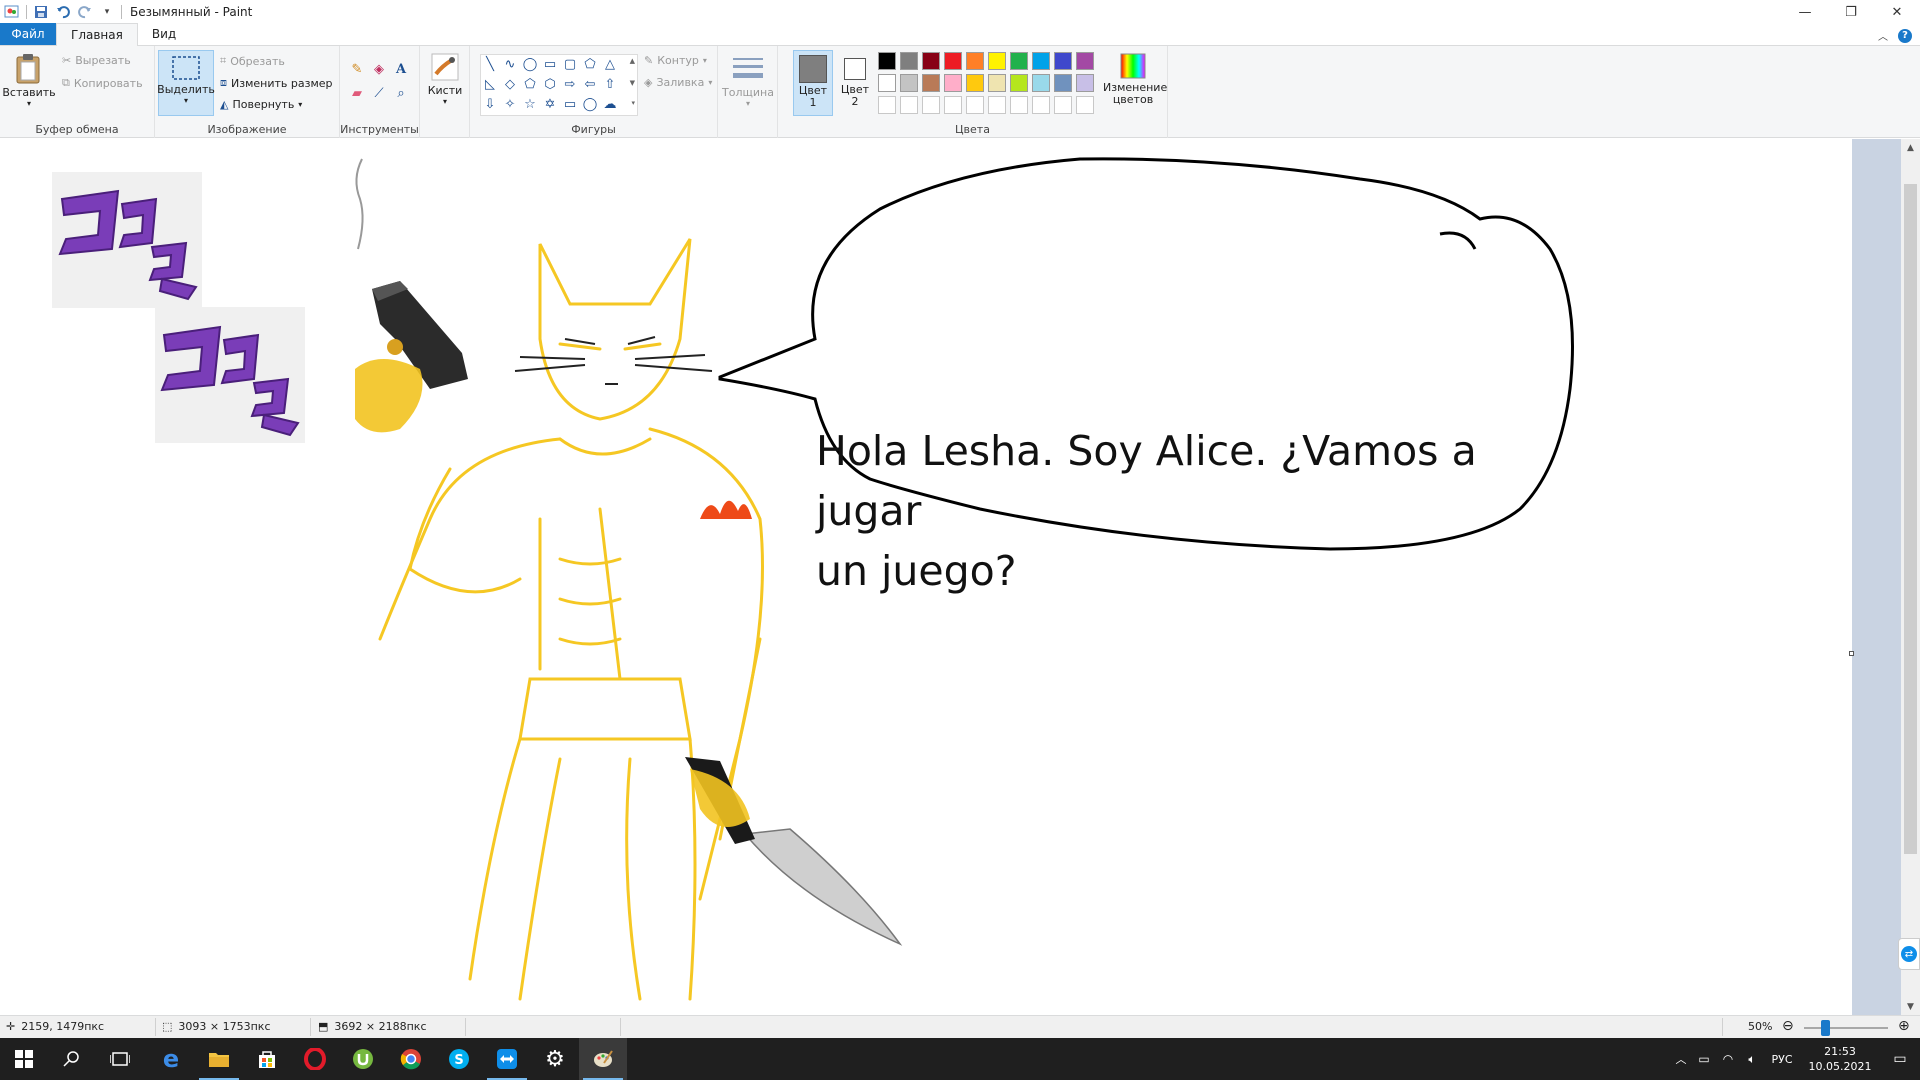  Describe the element at coordinates (1704, 1059) in the screenshot. I see `battery-icon: ▭` at that location.